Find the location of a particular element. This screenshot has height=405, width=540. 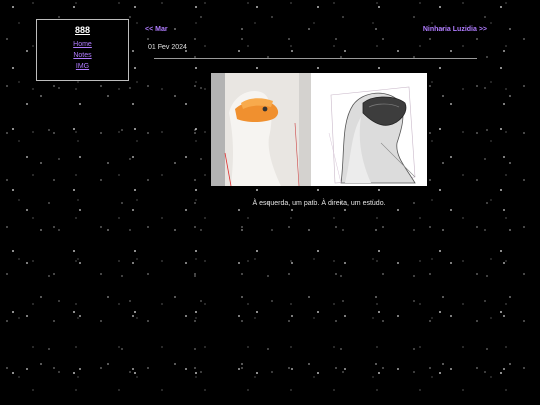

sidebar-box: 888 Home Notes IMG is located at coordinates (82, 50).